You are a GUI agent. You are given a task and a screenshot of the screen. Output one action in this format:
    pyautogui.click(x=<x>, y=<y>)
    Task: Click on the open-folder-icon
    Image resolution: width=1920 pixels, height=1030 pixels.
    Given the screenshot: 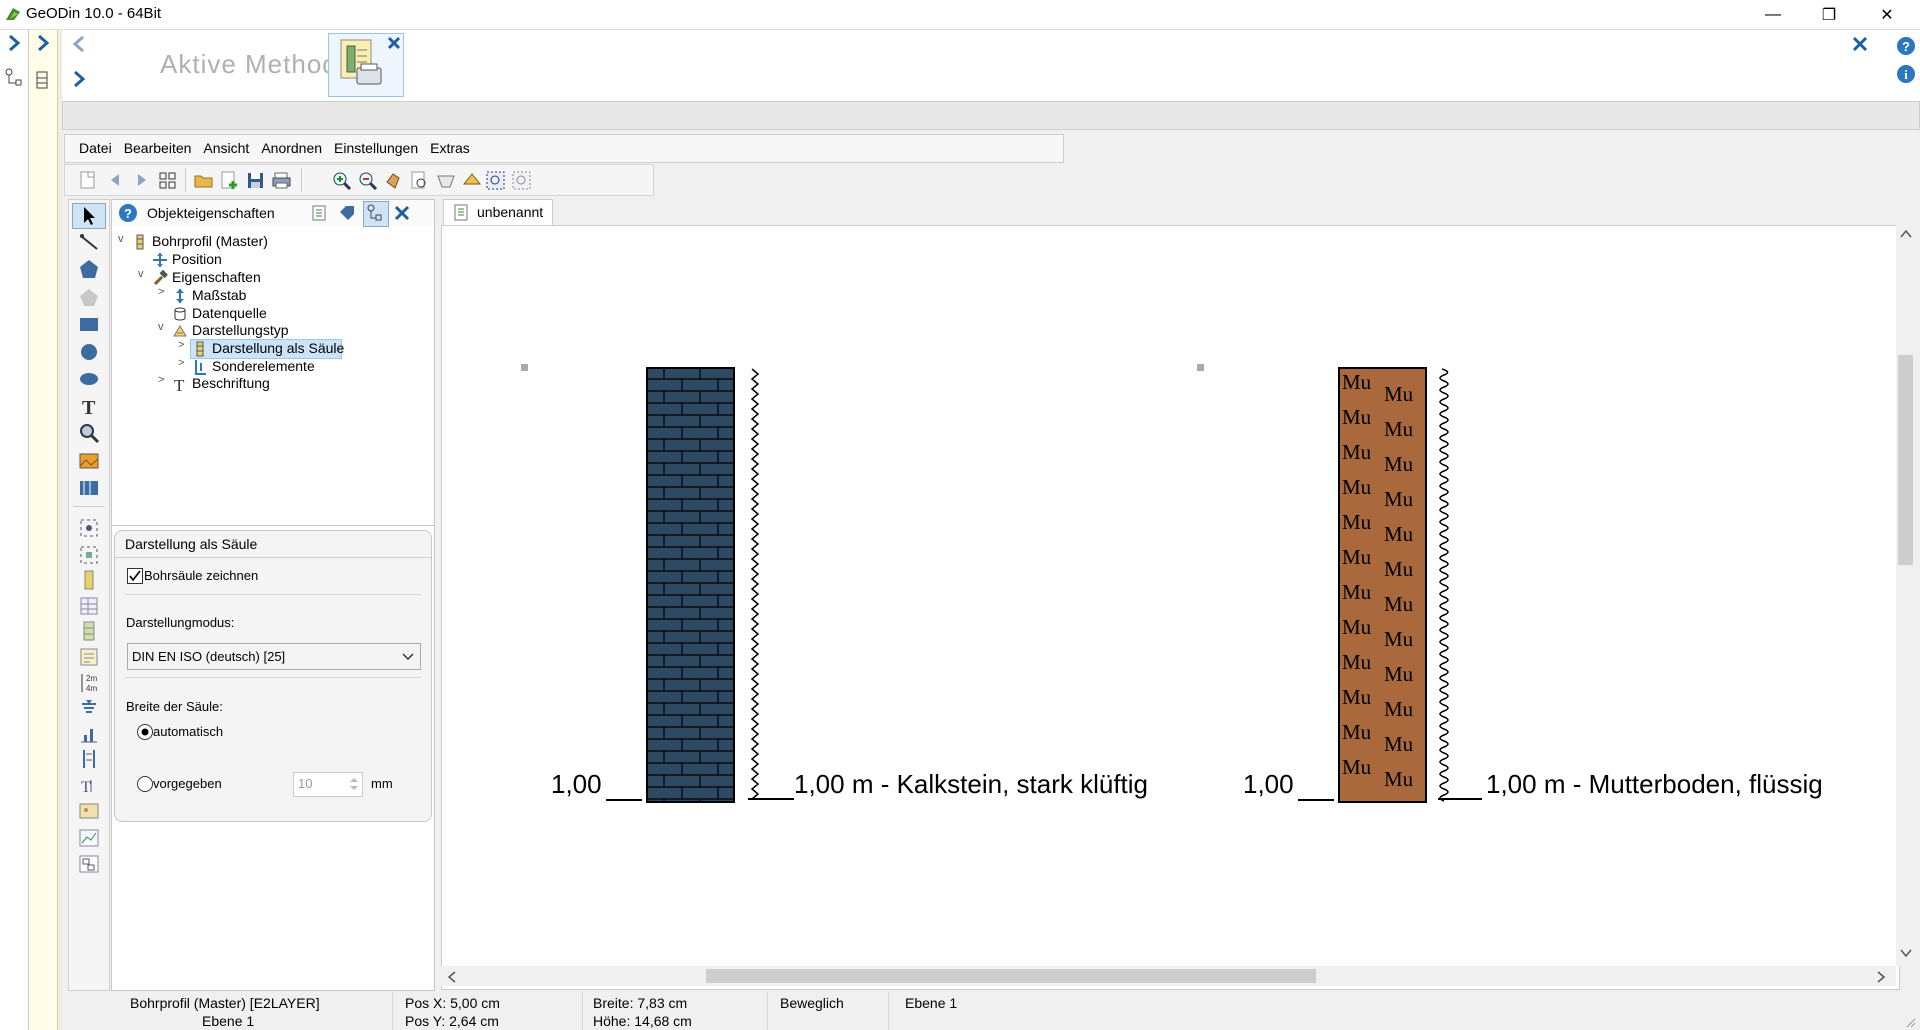 What is the action you would take?
    pyautogui.click(x=204, y=180)
    